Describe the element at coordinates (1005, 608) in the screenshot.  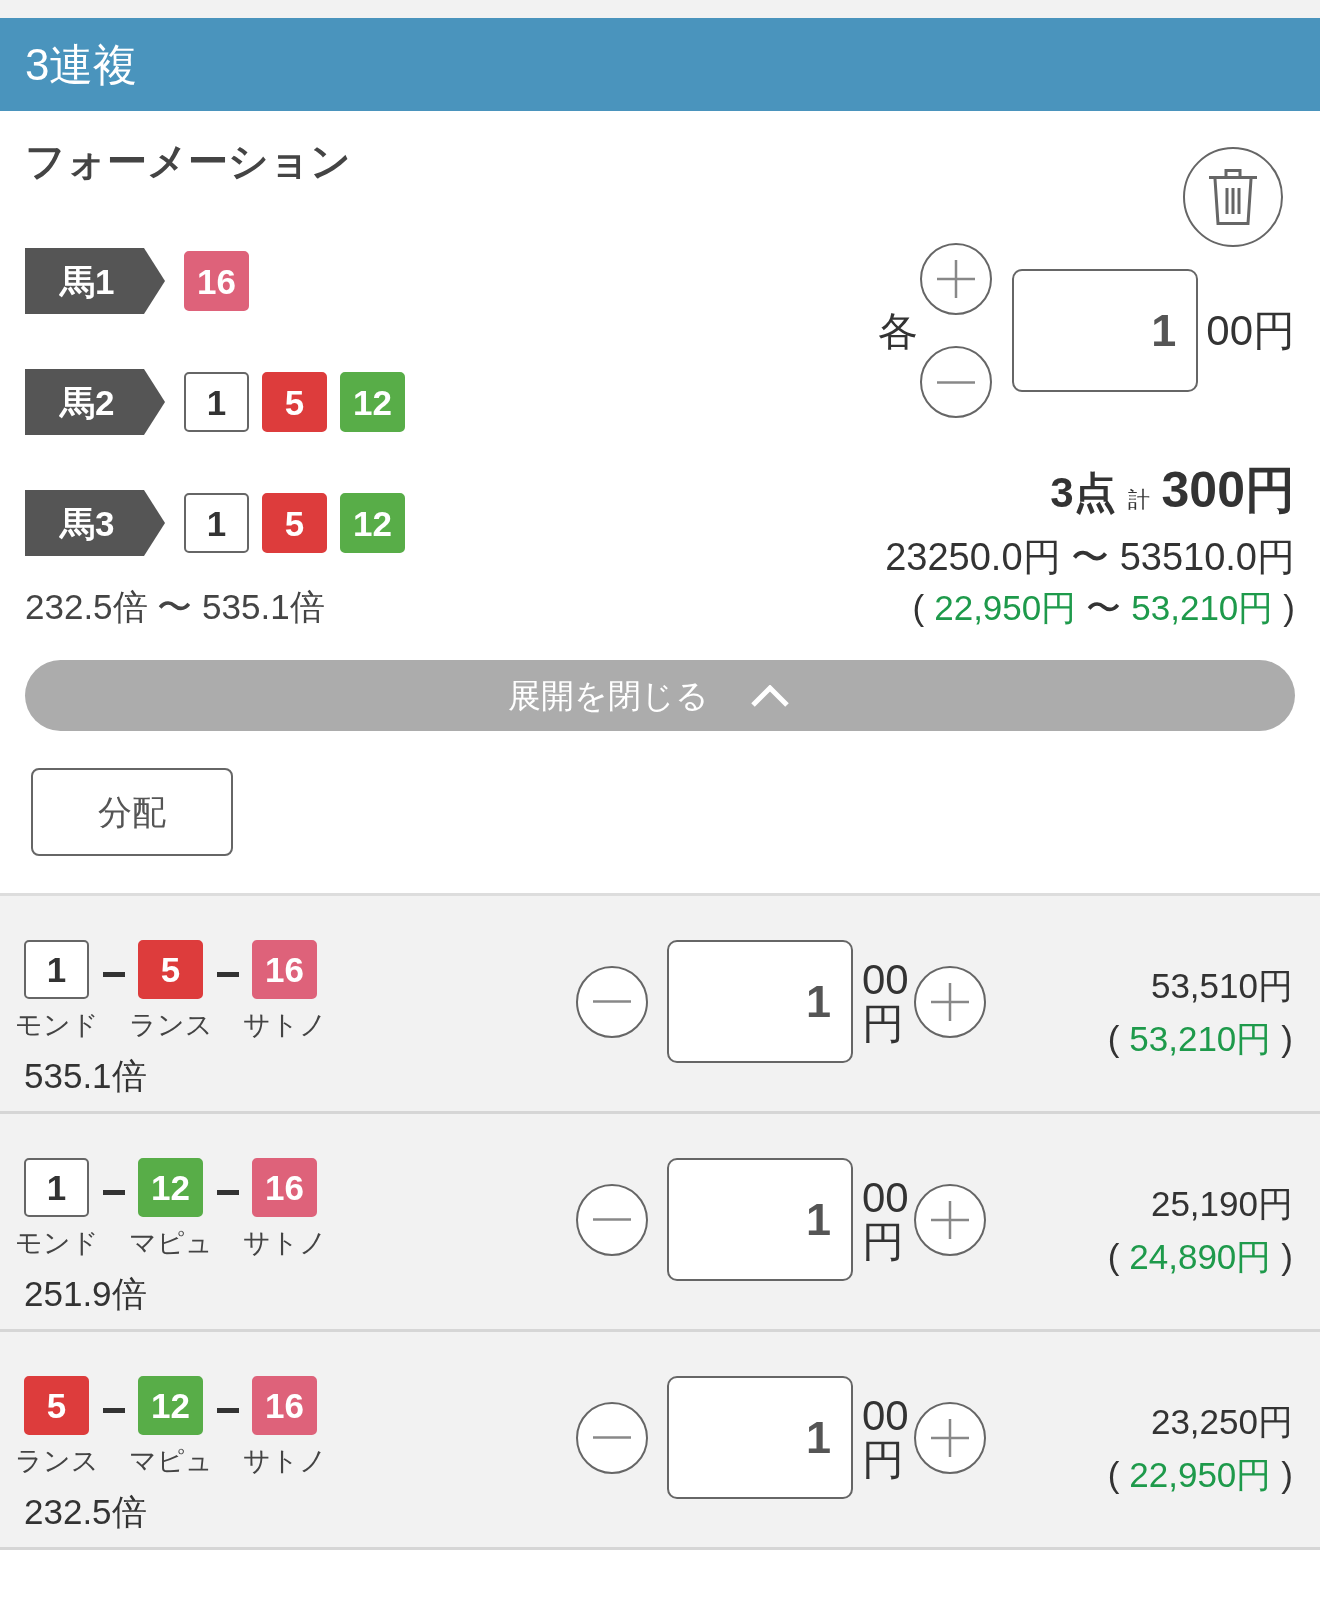
I see `profit-low: 22,950円` at that location.